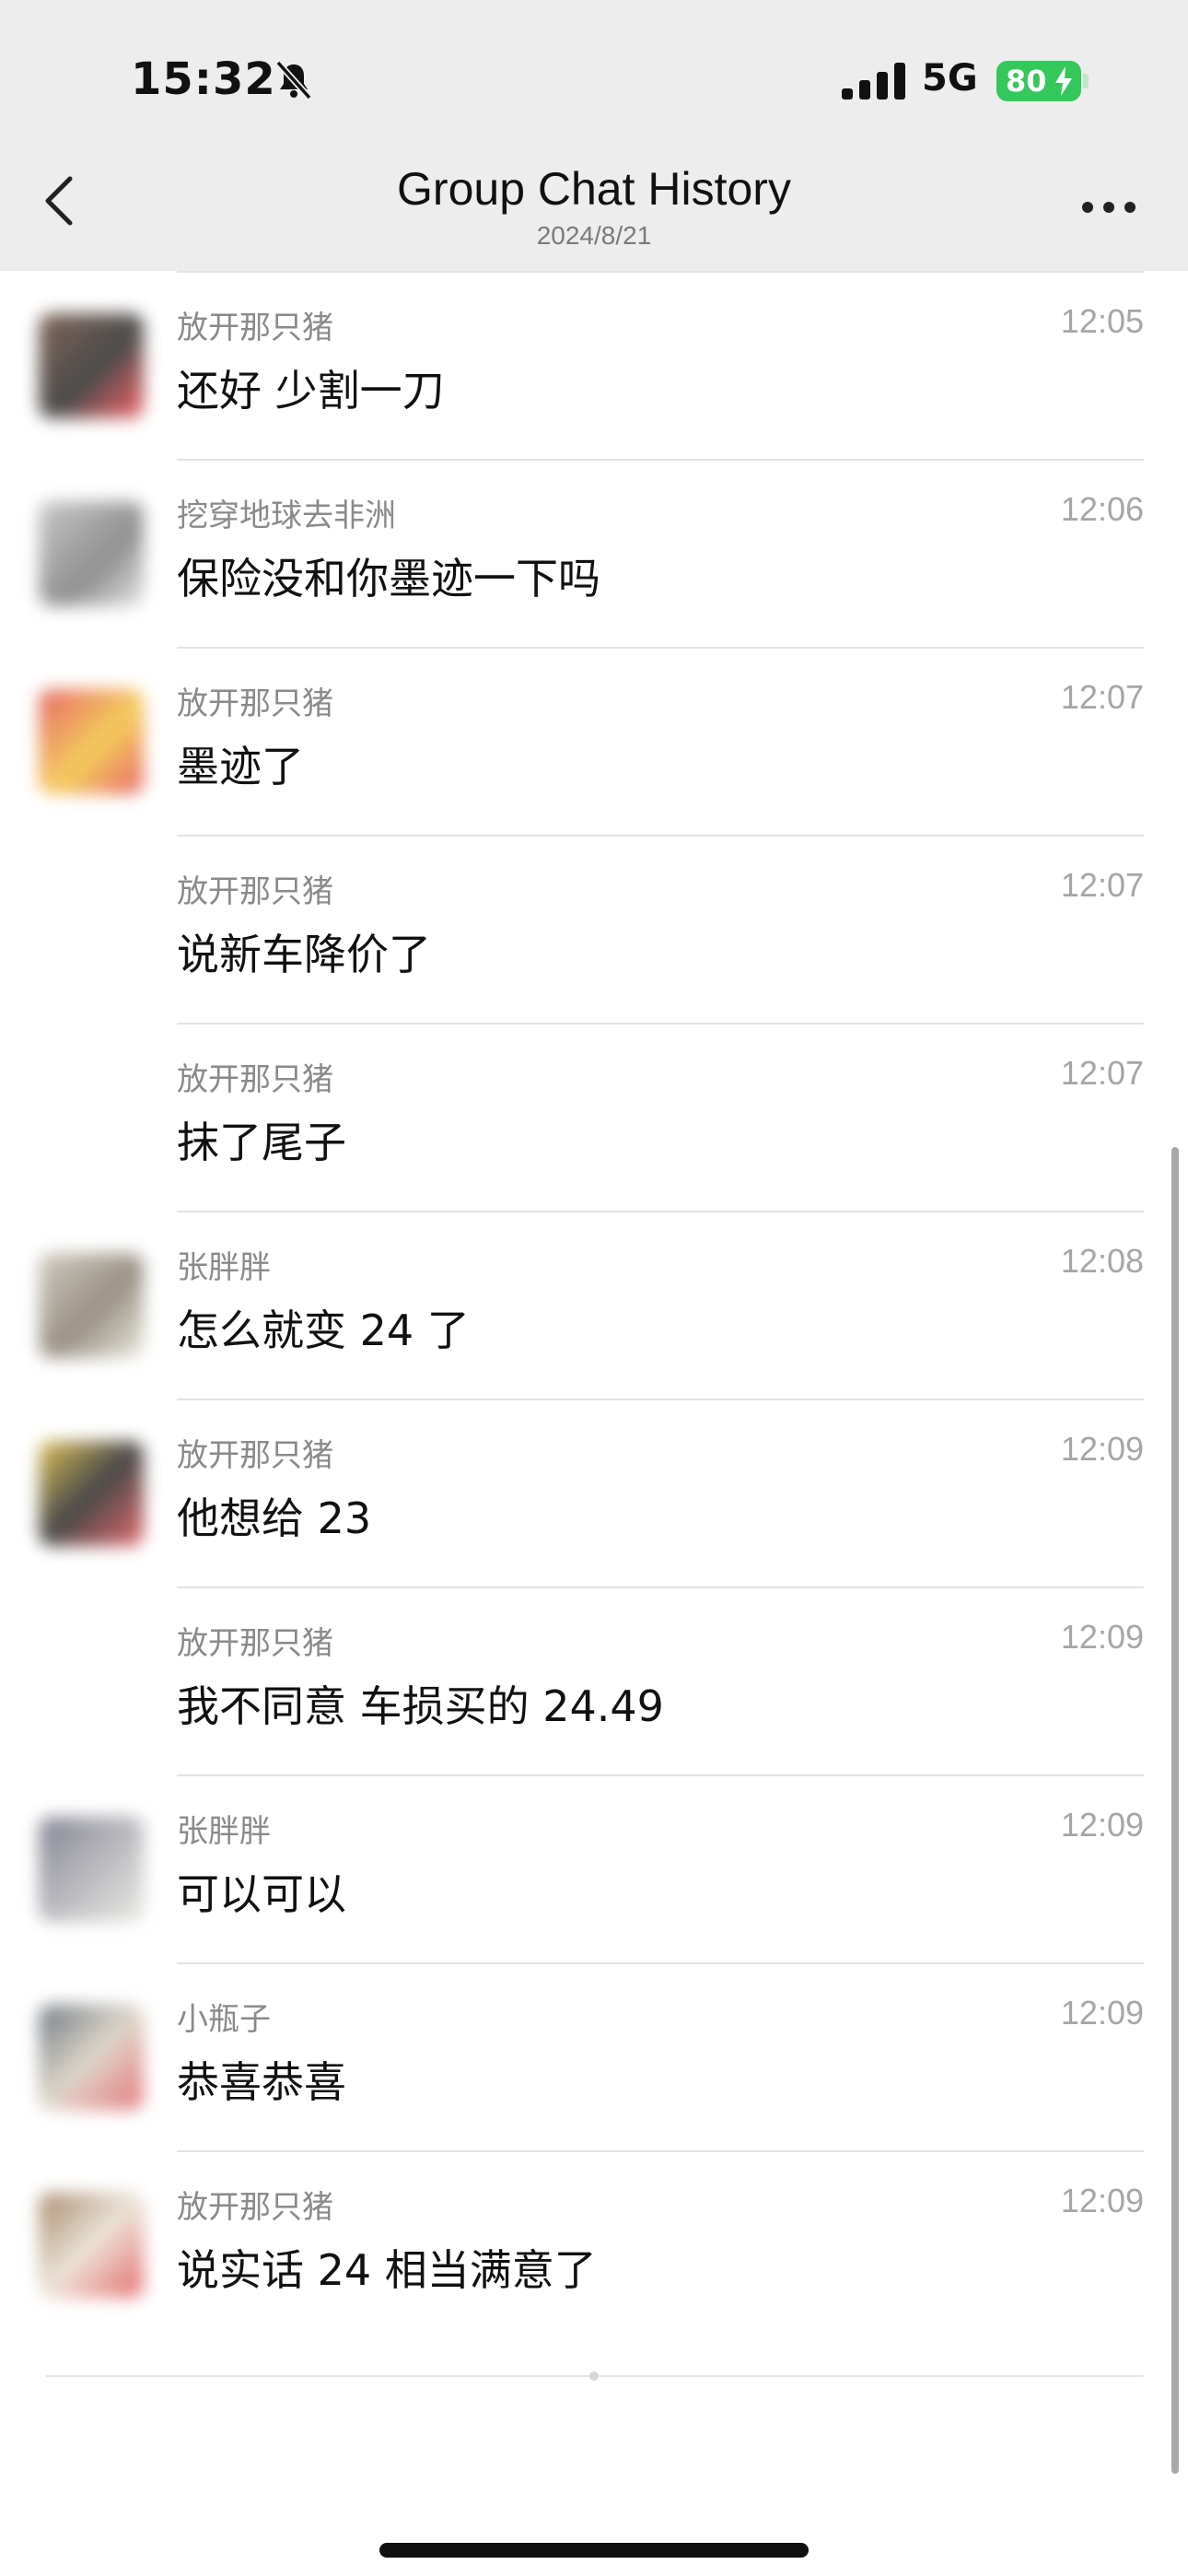  What do you see at coordinates (1102, 1261) in the screenshot?
I see `message-time: 12:08` at bounding box center [1102, 1261].